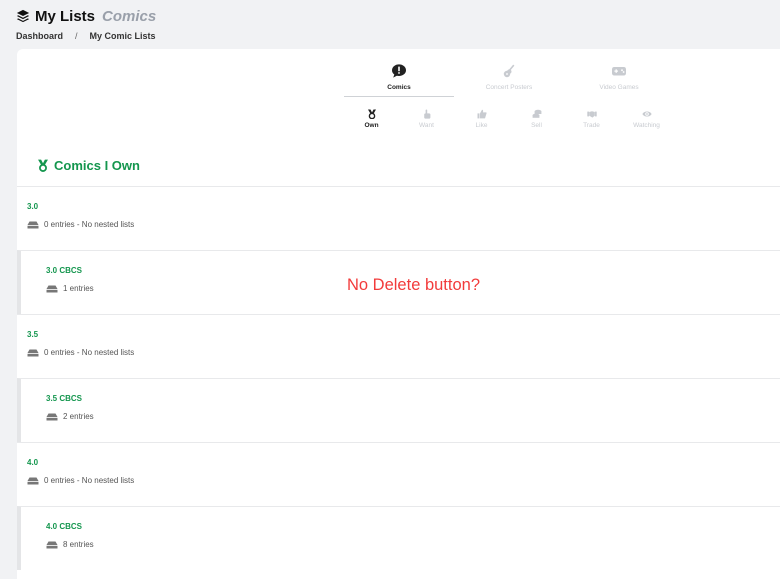 This screenshot has width=780, height=579. I want to click on list-entry-count: 8 entries, so click(78, 544).